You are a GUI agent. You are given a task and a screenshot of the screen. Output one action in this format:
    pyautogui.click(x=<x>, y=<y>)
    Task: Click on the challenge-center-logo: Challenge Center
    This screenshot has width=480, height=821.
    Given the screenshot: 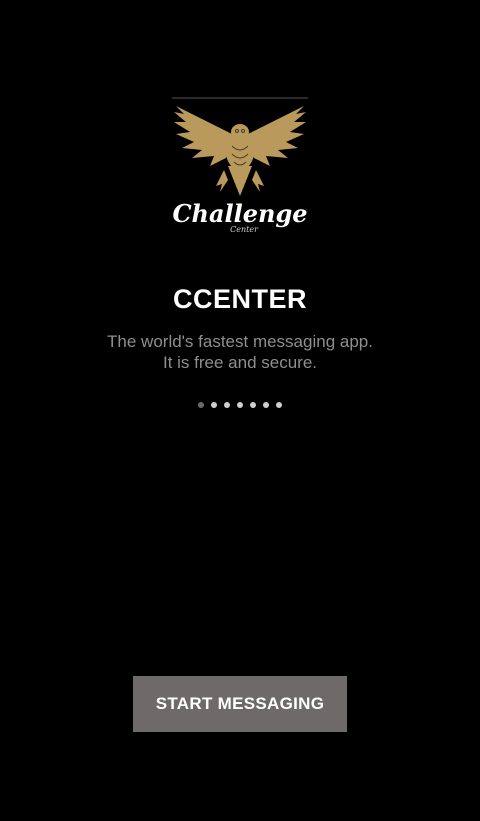 What is the action you would take?
    pyautogui.click(x=240, y=166)
    